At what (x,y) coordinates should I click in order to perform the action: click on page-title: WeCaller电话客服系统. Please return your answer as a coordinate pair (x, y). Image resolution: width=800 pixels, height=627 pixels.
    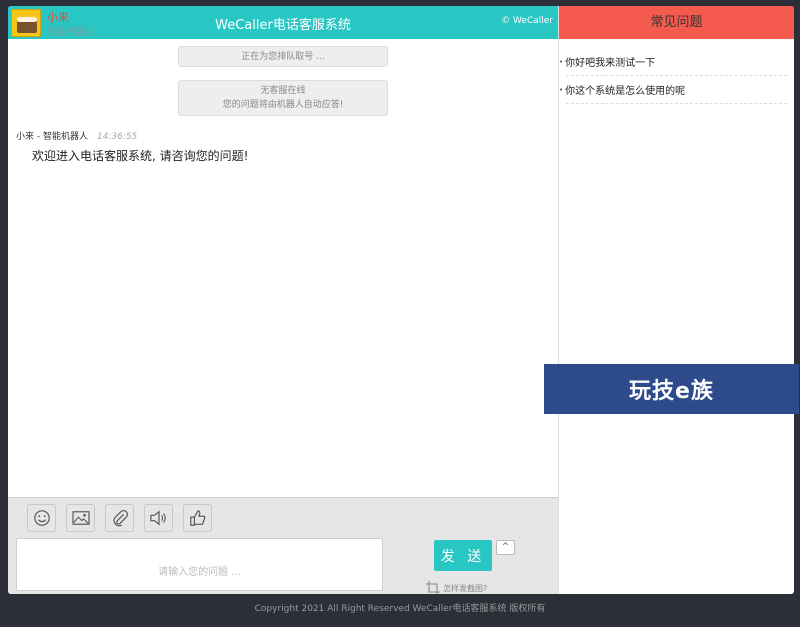
    Looking at the image, I should click on (283, 25).